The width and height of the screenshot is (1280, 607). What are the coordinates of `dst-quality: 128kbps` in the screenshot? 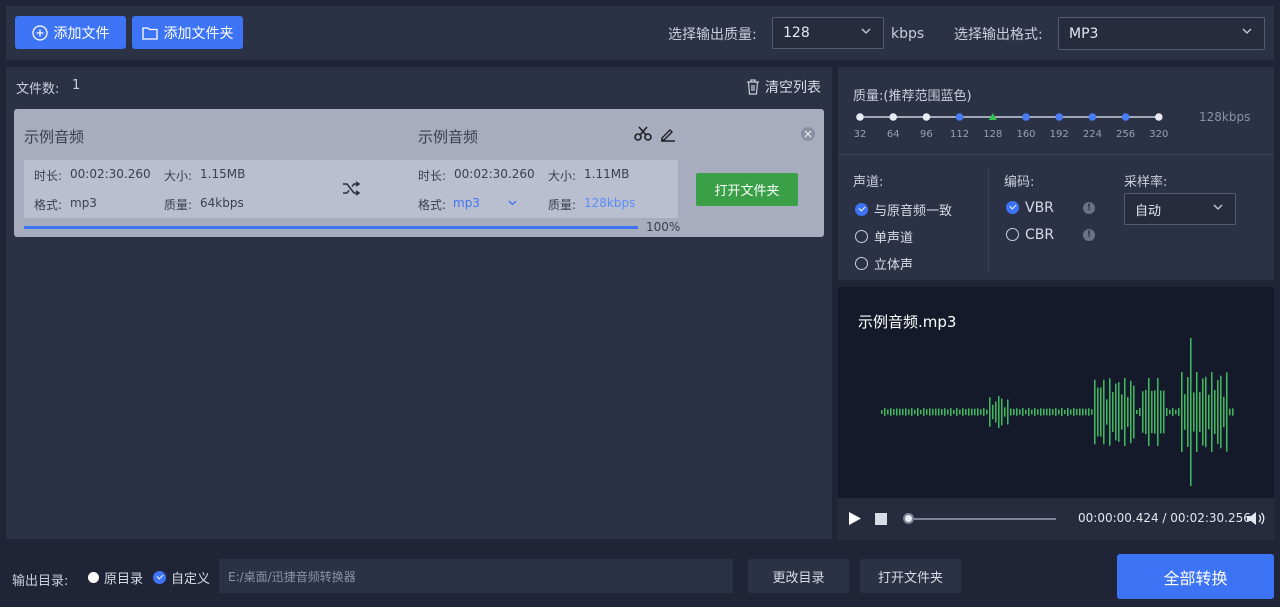 It's located at (609, 203).